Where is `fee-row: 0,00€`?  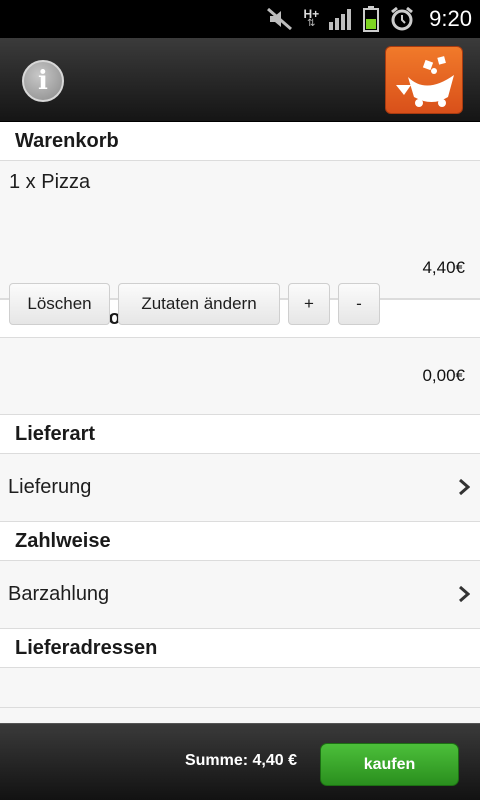
fee-row: 0,00€ is located at coordinates (240, 376).